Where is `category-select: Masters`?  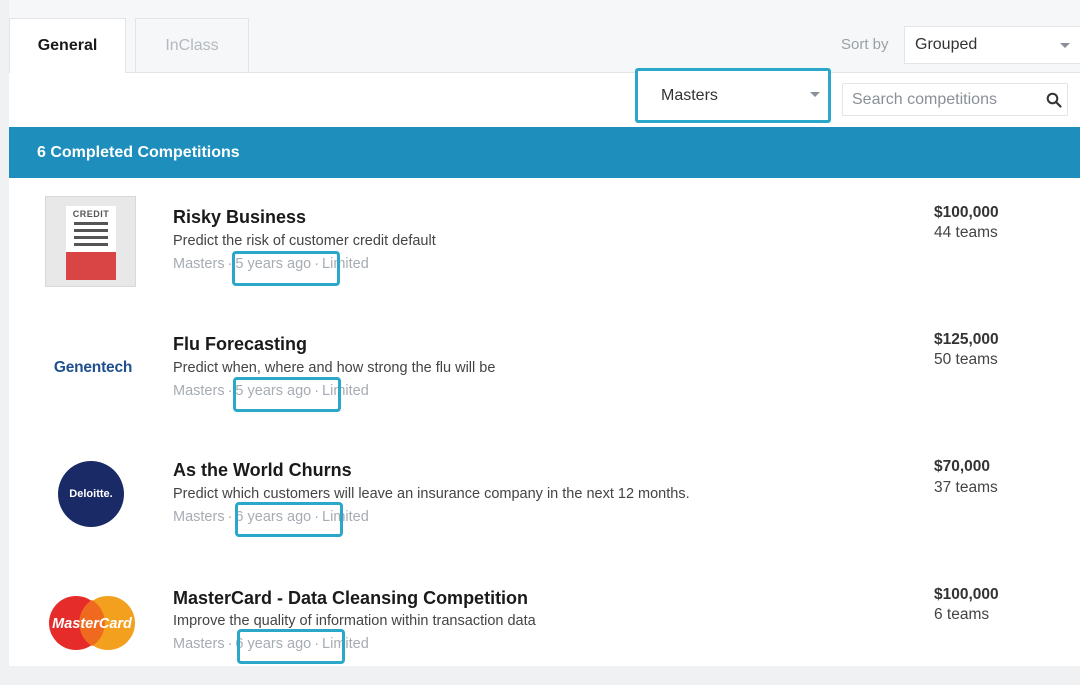
category-select: Masters is located at coordinates (733, 95).